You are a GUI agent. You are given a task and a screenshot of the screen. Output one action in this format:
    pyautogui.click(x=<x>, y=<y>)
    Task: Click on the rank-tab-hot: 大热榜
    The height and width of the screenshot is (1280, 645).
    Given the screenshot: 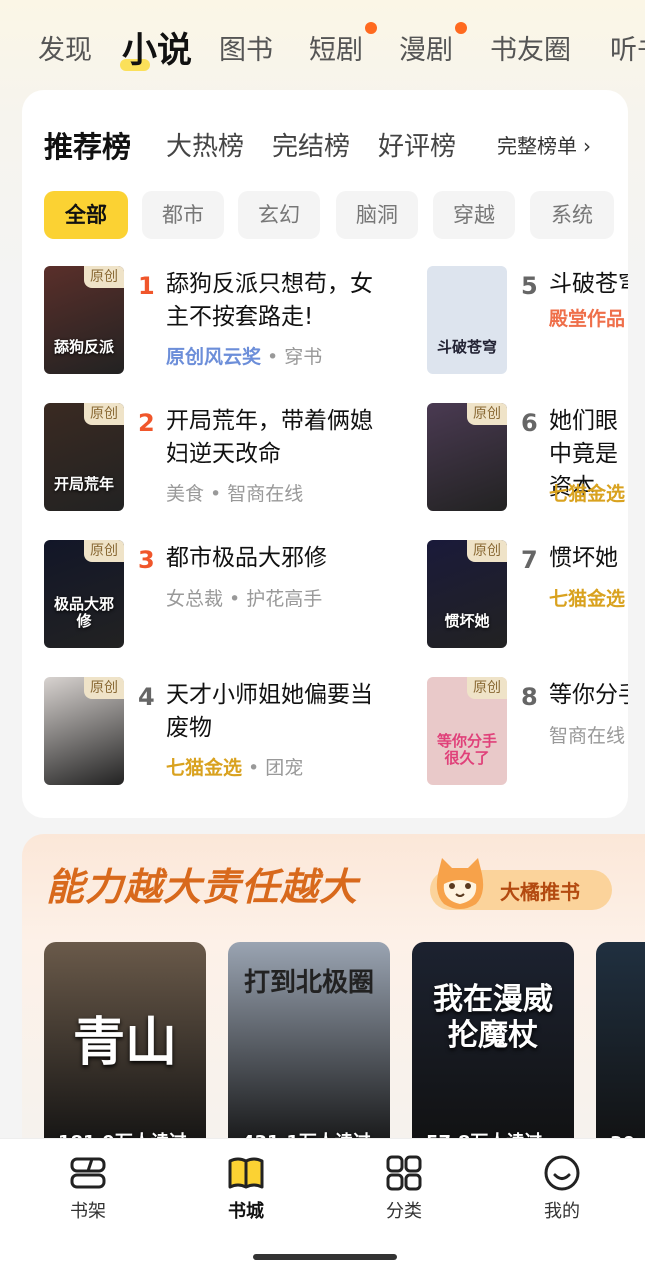 What is the action you would take?
    pyautogui.click(x=205, y=144)
    